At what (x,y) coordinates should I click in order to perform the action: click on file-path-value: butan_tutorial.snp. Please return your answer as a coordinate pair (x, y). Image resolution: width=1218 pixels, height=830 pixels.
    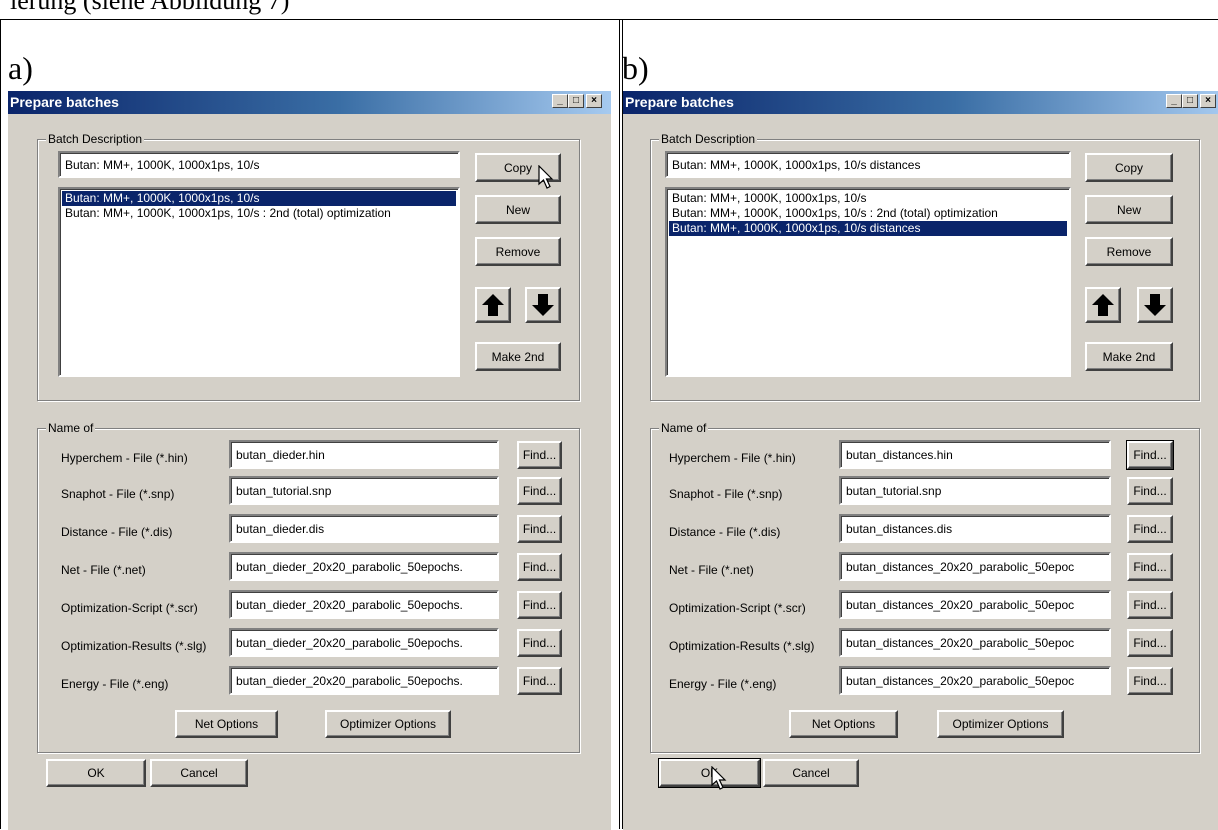
    Looking at the image, I should click on (284, 490).